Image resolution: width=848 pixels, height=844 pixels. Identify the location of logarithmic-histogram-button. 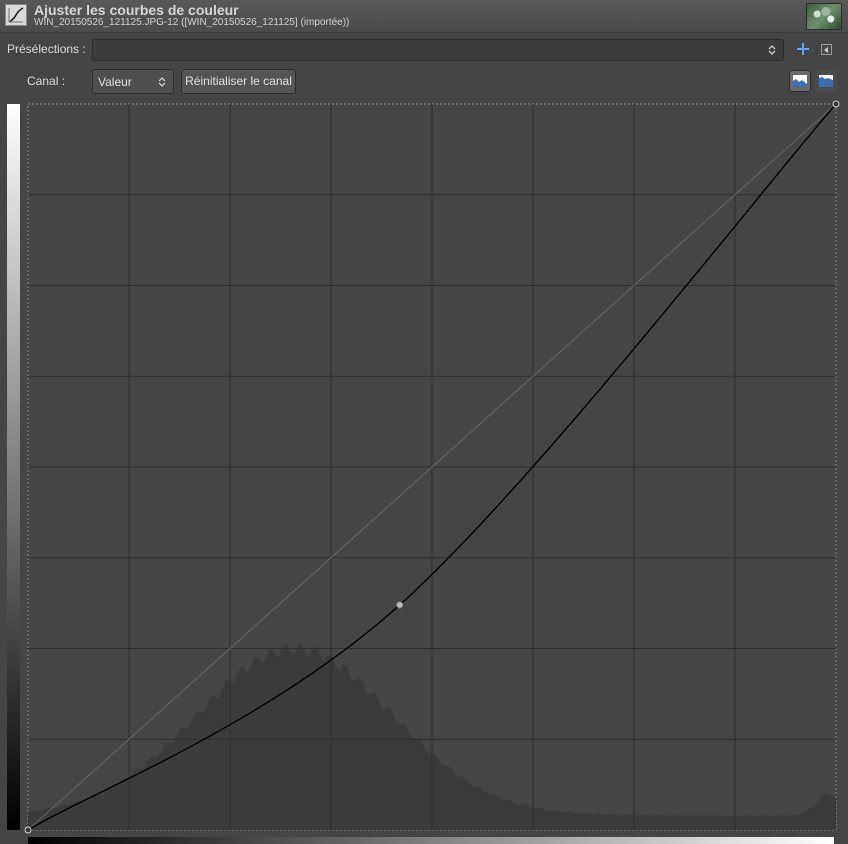
(826, 81).